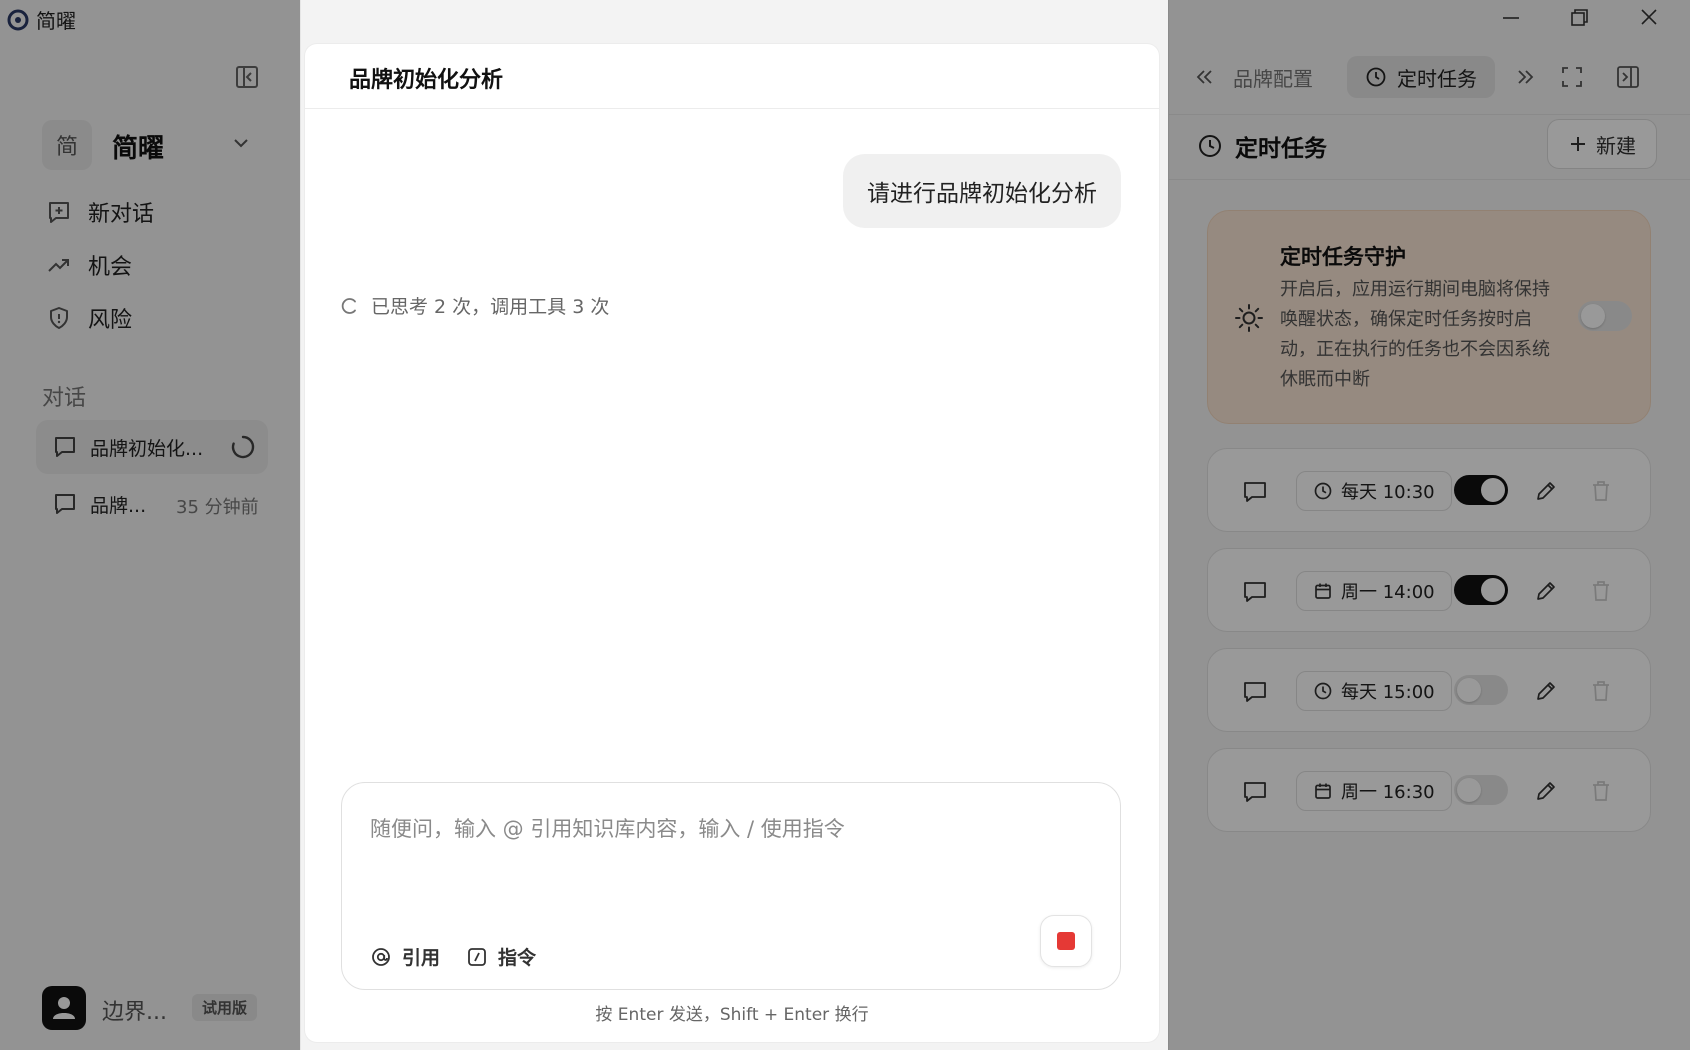  What do you see at coordinates (1249, 318) in the screenshot?
I see `sun-icon` at bounding box center [1249, 318].